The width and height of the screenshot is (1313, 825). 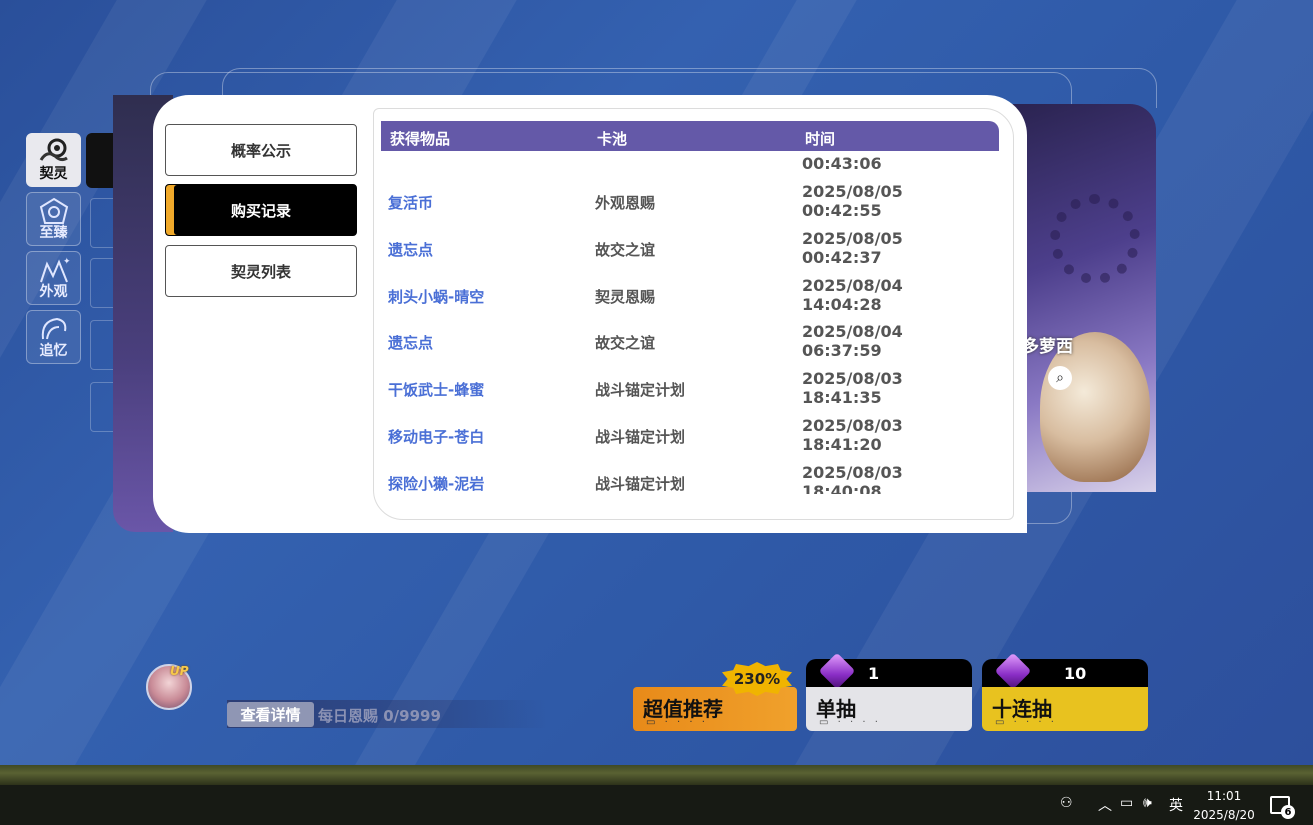 I want to click on nav-shadow-strip, so click(x=101, y=160).